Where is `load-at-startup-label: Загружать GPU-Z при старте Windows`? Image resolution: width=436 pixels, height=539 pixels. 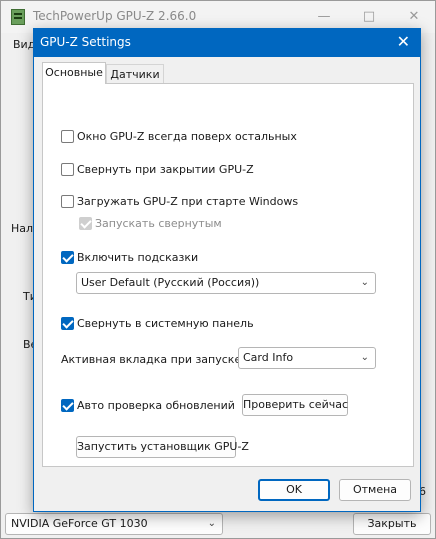 load-at-startup-label: Загружать GPU-Z при старте Windows is located at coordinates (188, 201).